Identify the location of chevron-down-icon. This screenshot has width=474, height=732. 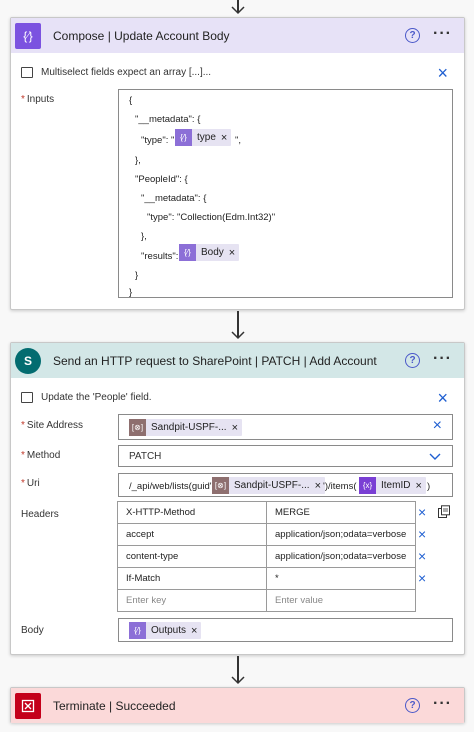
(435, 457).